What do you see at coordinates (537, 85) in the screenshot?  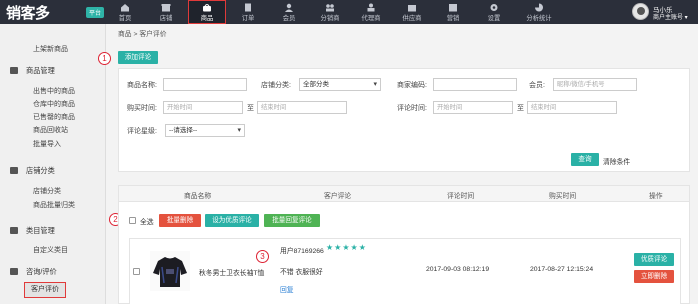 I see `member-label: 会员:` at bounding box center [537, 85].